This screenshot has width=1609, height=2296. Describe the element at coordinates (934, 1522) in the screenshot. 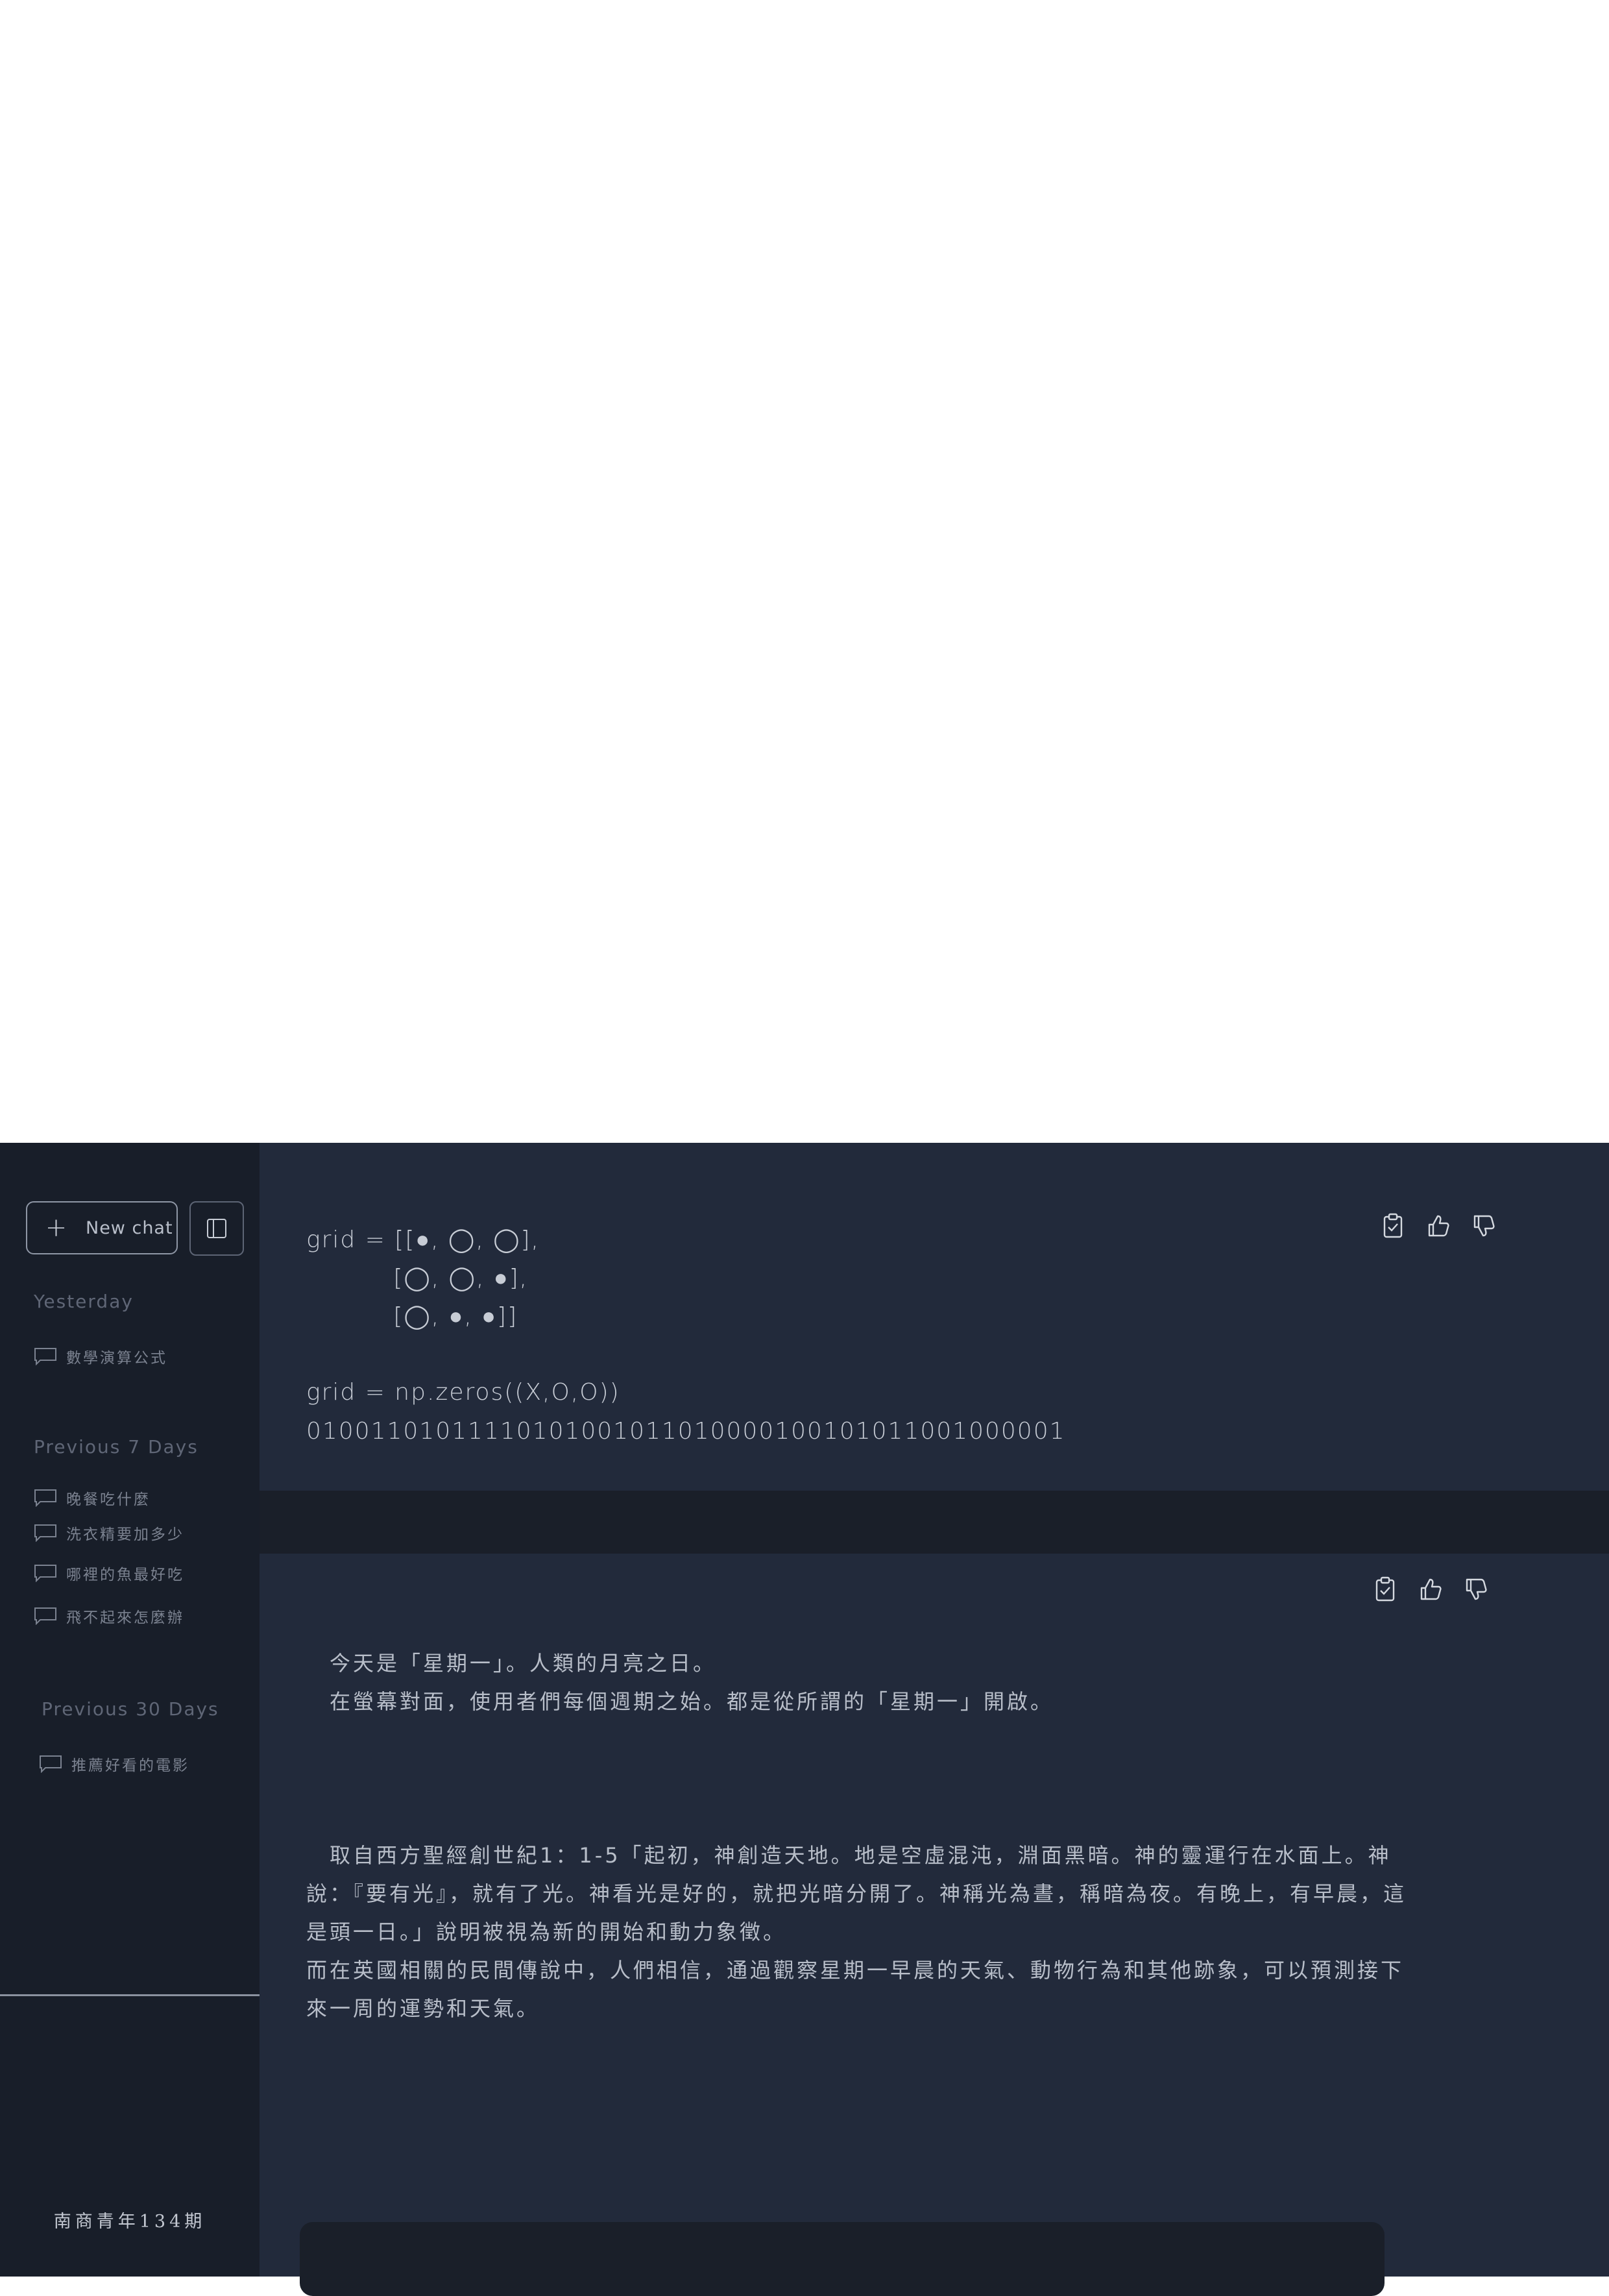

I see `message-separator` at that location.